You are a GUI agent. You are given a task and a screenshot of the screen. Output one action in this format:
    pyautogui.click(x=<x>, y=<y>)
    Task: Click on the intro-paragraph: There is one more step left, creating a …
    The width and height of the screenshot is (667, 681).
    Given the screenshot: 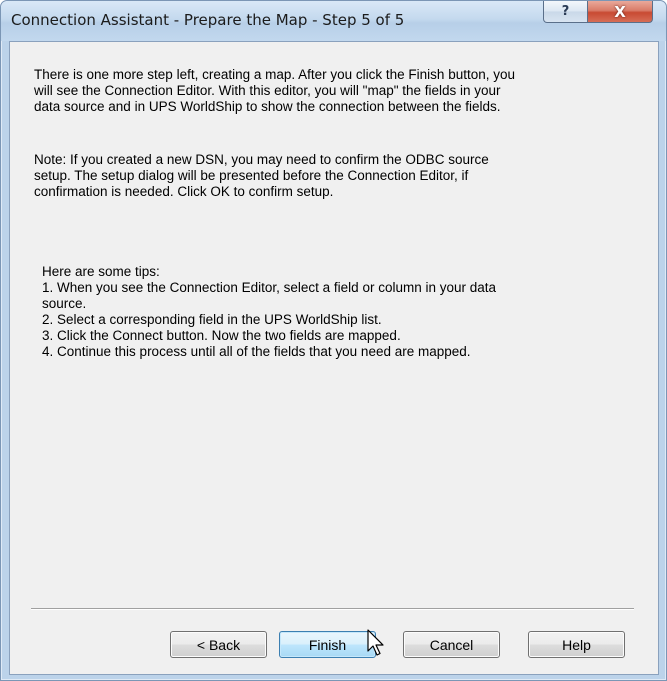 What is the action you would take?
    pyautogui.click(x=274, y=90)
    